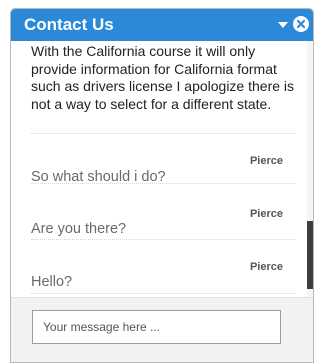 The width and height of the screenshot is (322, 364). I want to click on message-text: Hello?, so click(52, 282).